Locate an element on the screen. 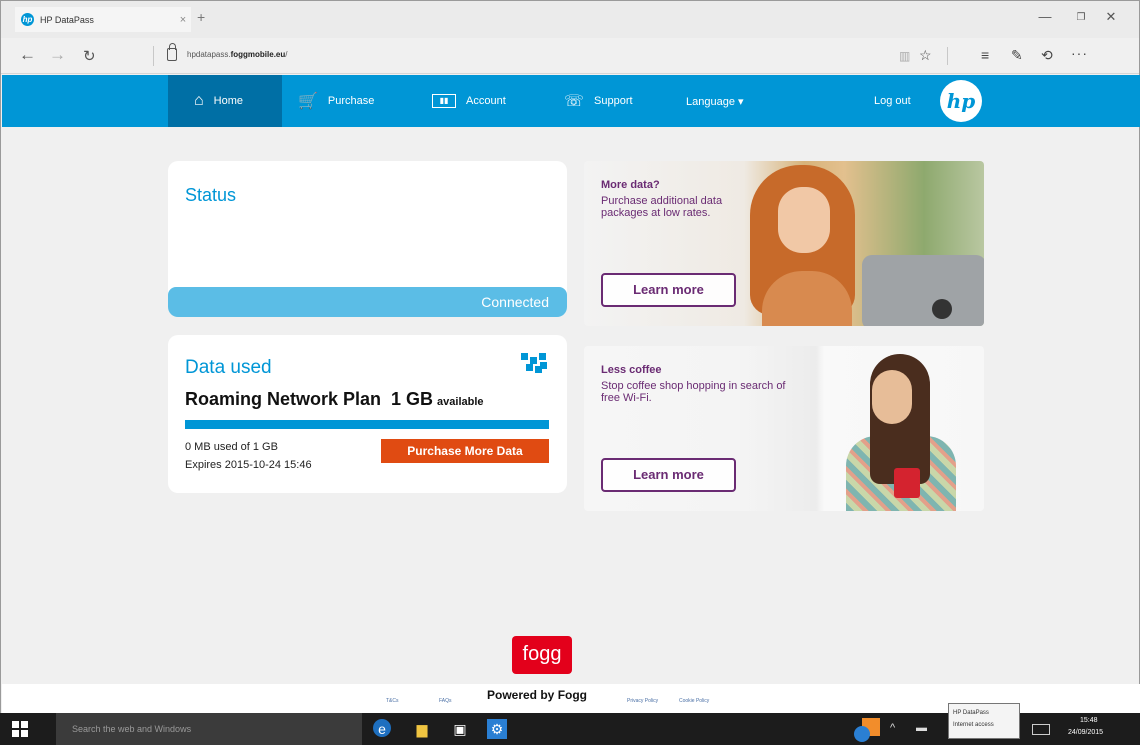 The image size is (1140, 745). nav-language-label: Language ▾ is located at coordinates (715, 101).